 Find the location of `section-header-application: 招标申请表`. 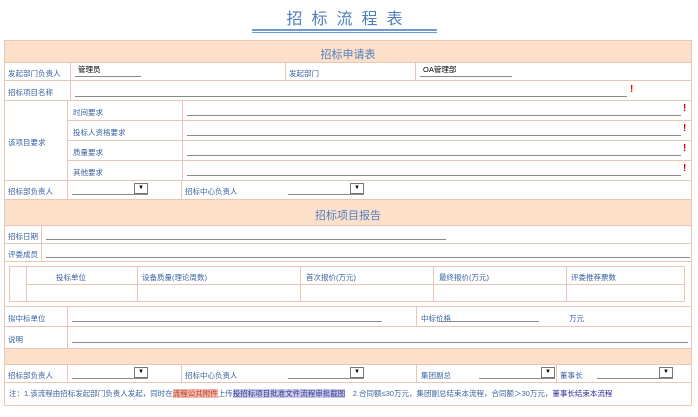

section-header-application: 招标申请表 is located at coordinates (348, 52).